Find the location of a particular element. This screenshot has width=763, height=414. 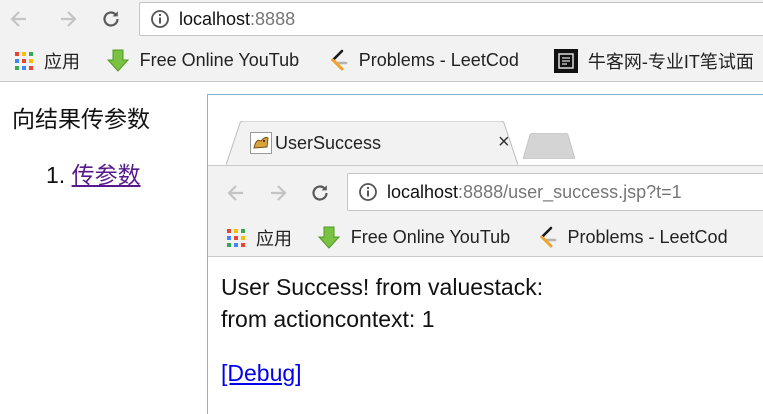

address-text: localhost:8888 is located at coordinates (237, 19).